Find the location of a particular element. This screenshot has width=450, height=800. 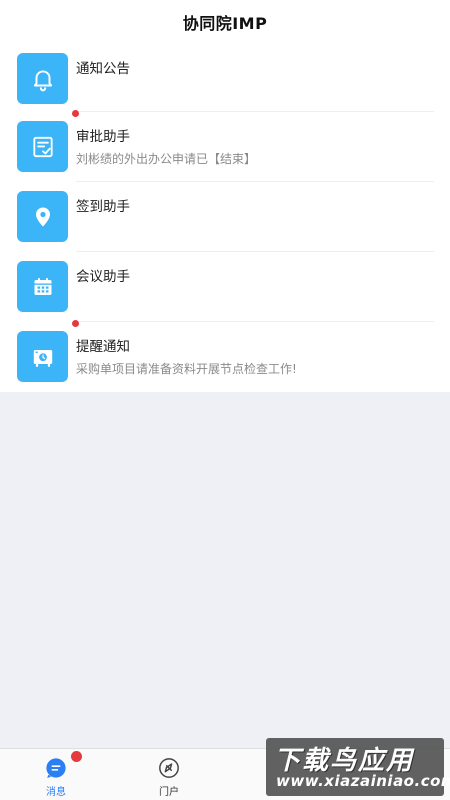

approval-icon-box is located at coordinates (42, 146).